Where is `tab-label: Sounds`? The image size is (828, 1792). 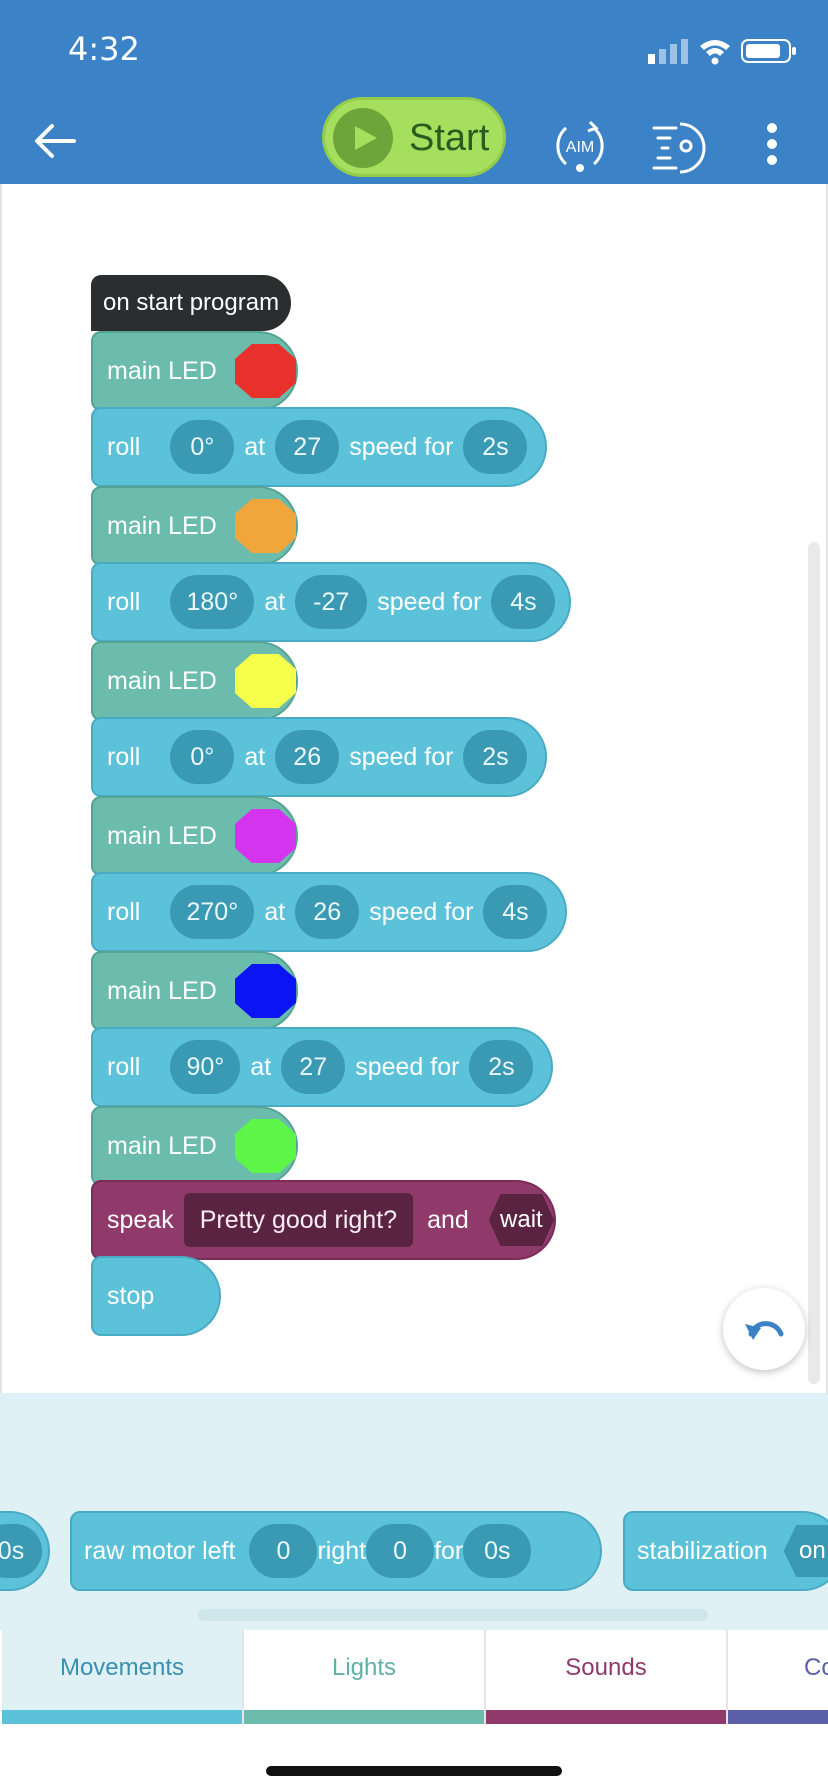
tab-label: Sounds is located at coordinates (606, 1667).